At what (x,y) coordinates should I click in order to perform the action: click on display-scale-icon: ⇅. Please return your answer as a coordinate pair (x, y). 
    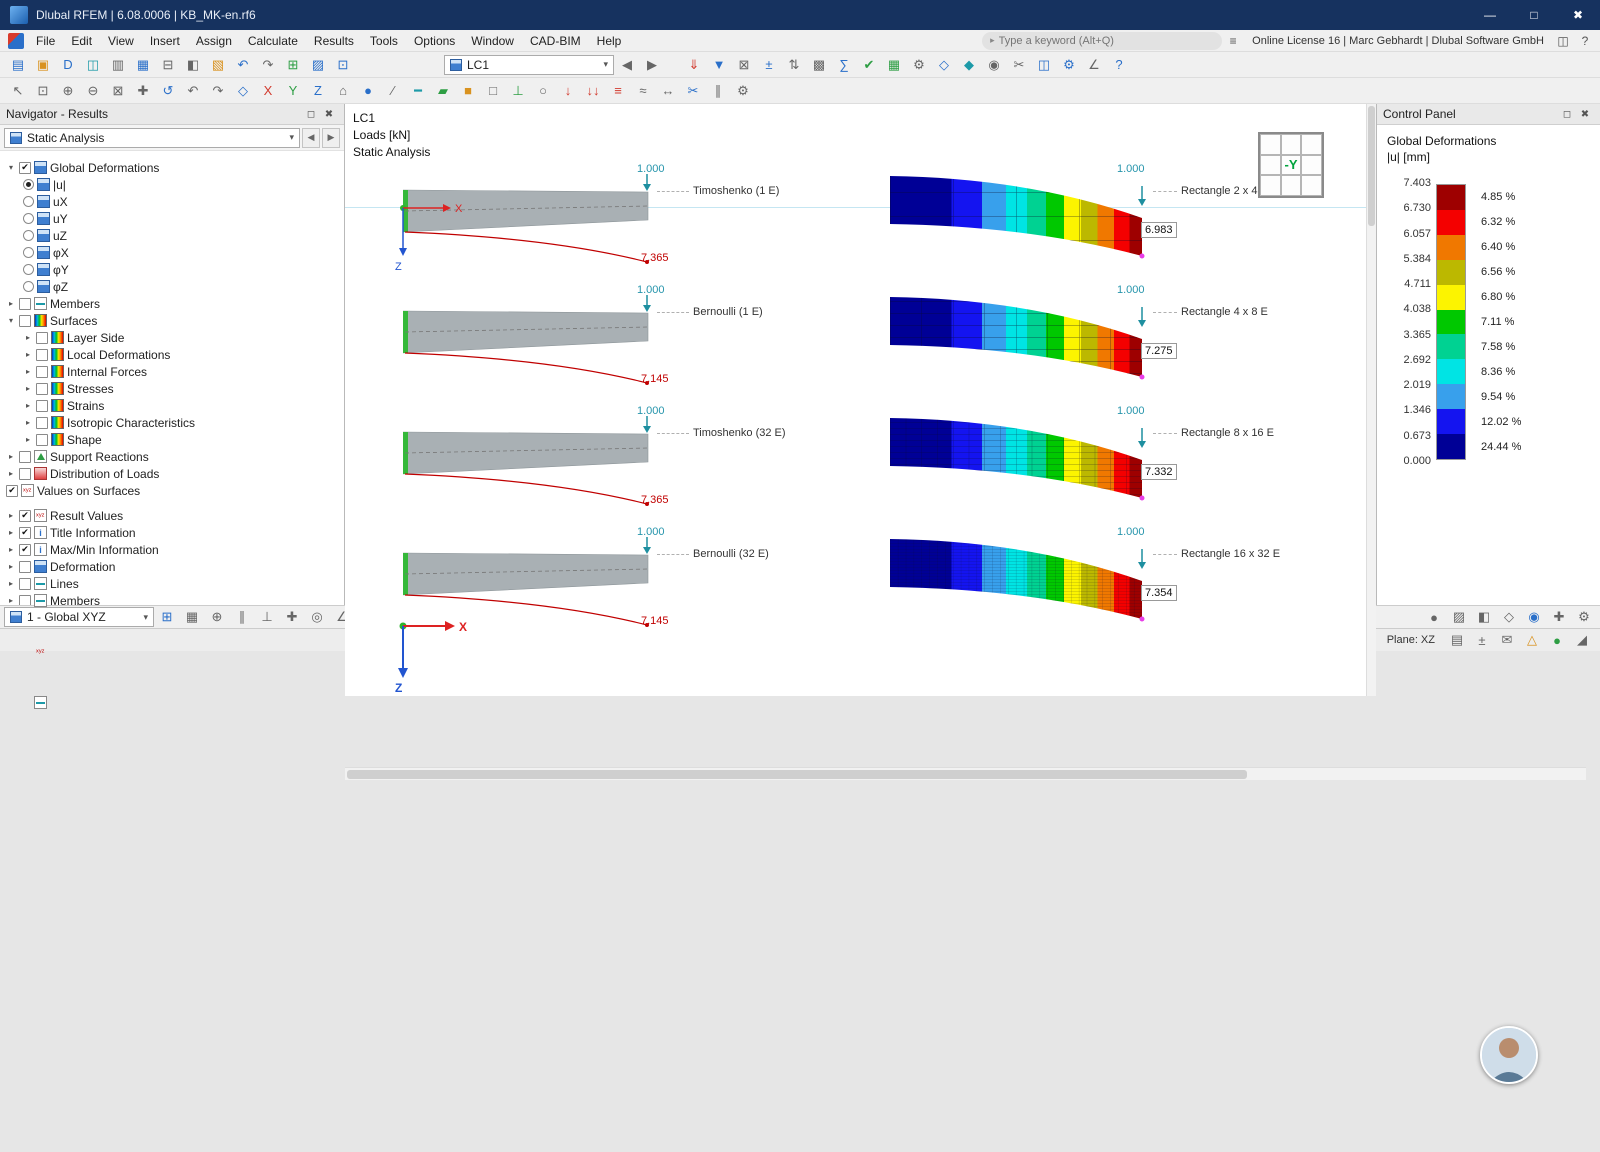
    Looking at the image, I should click on (794, 65).